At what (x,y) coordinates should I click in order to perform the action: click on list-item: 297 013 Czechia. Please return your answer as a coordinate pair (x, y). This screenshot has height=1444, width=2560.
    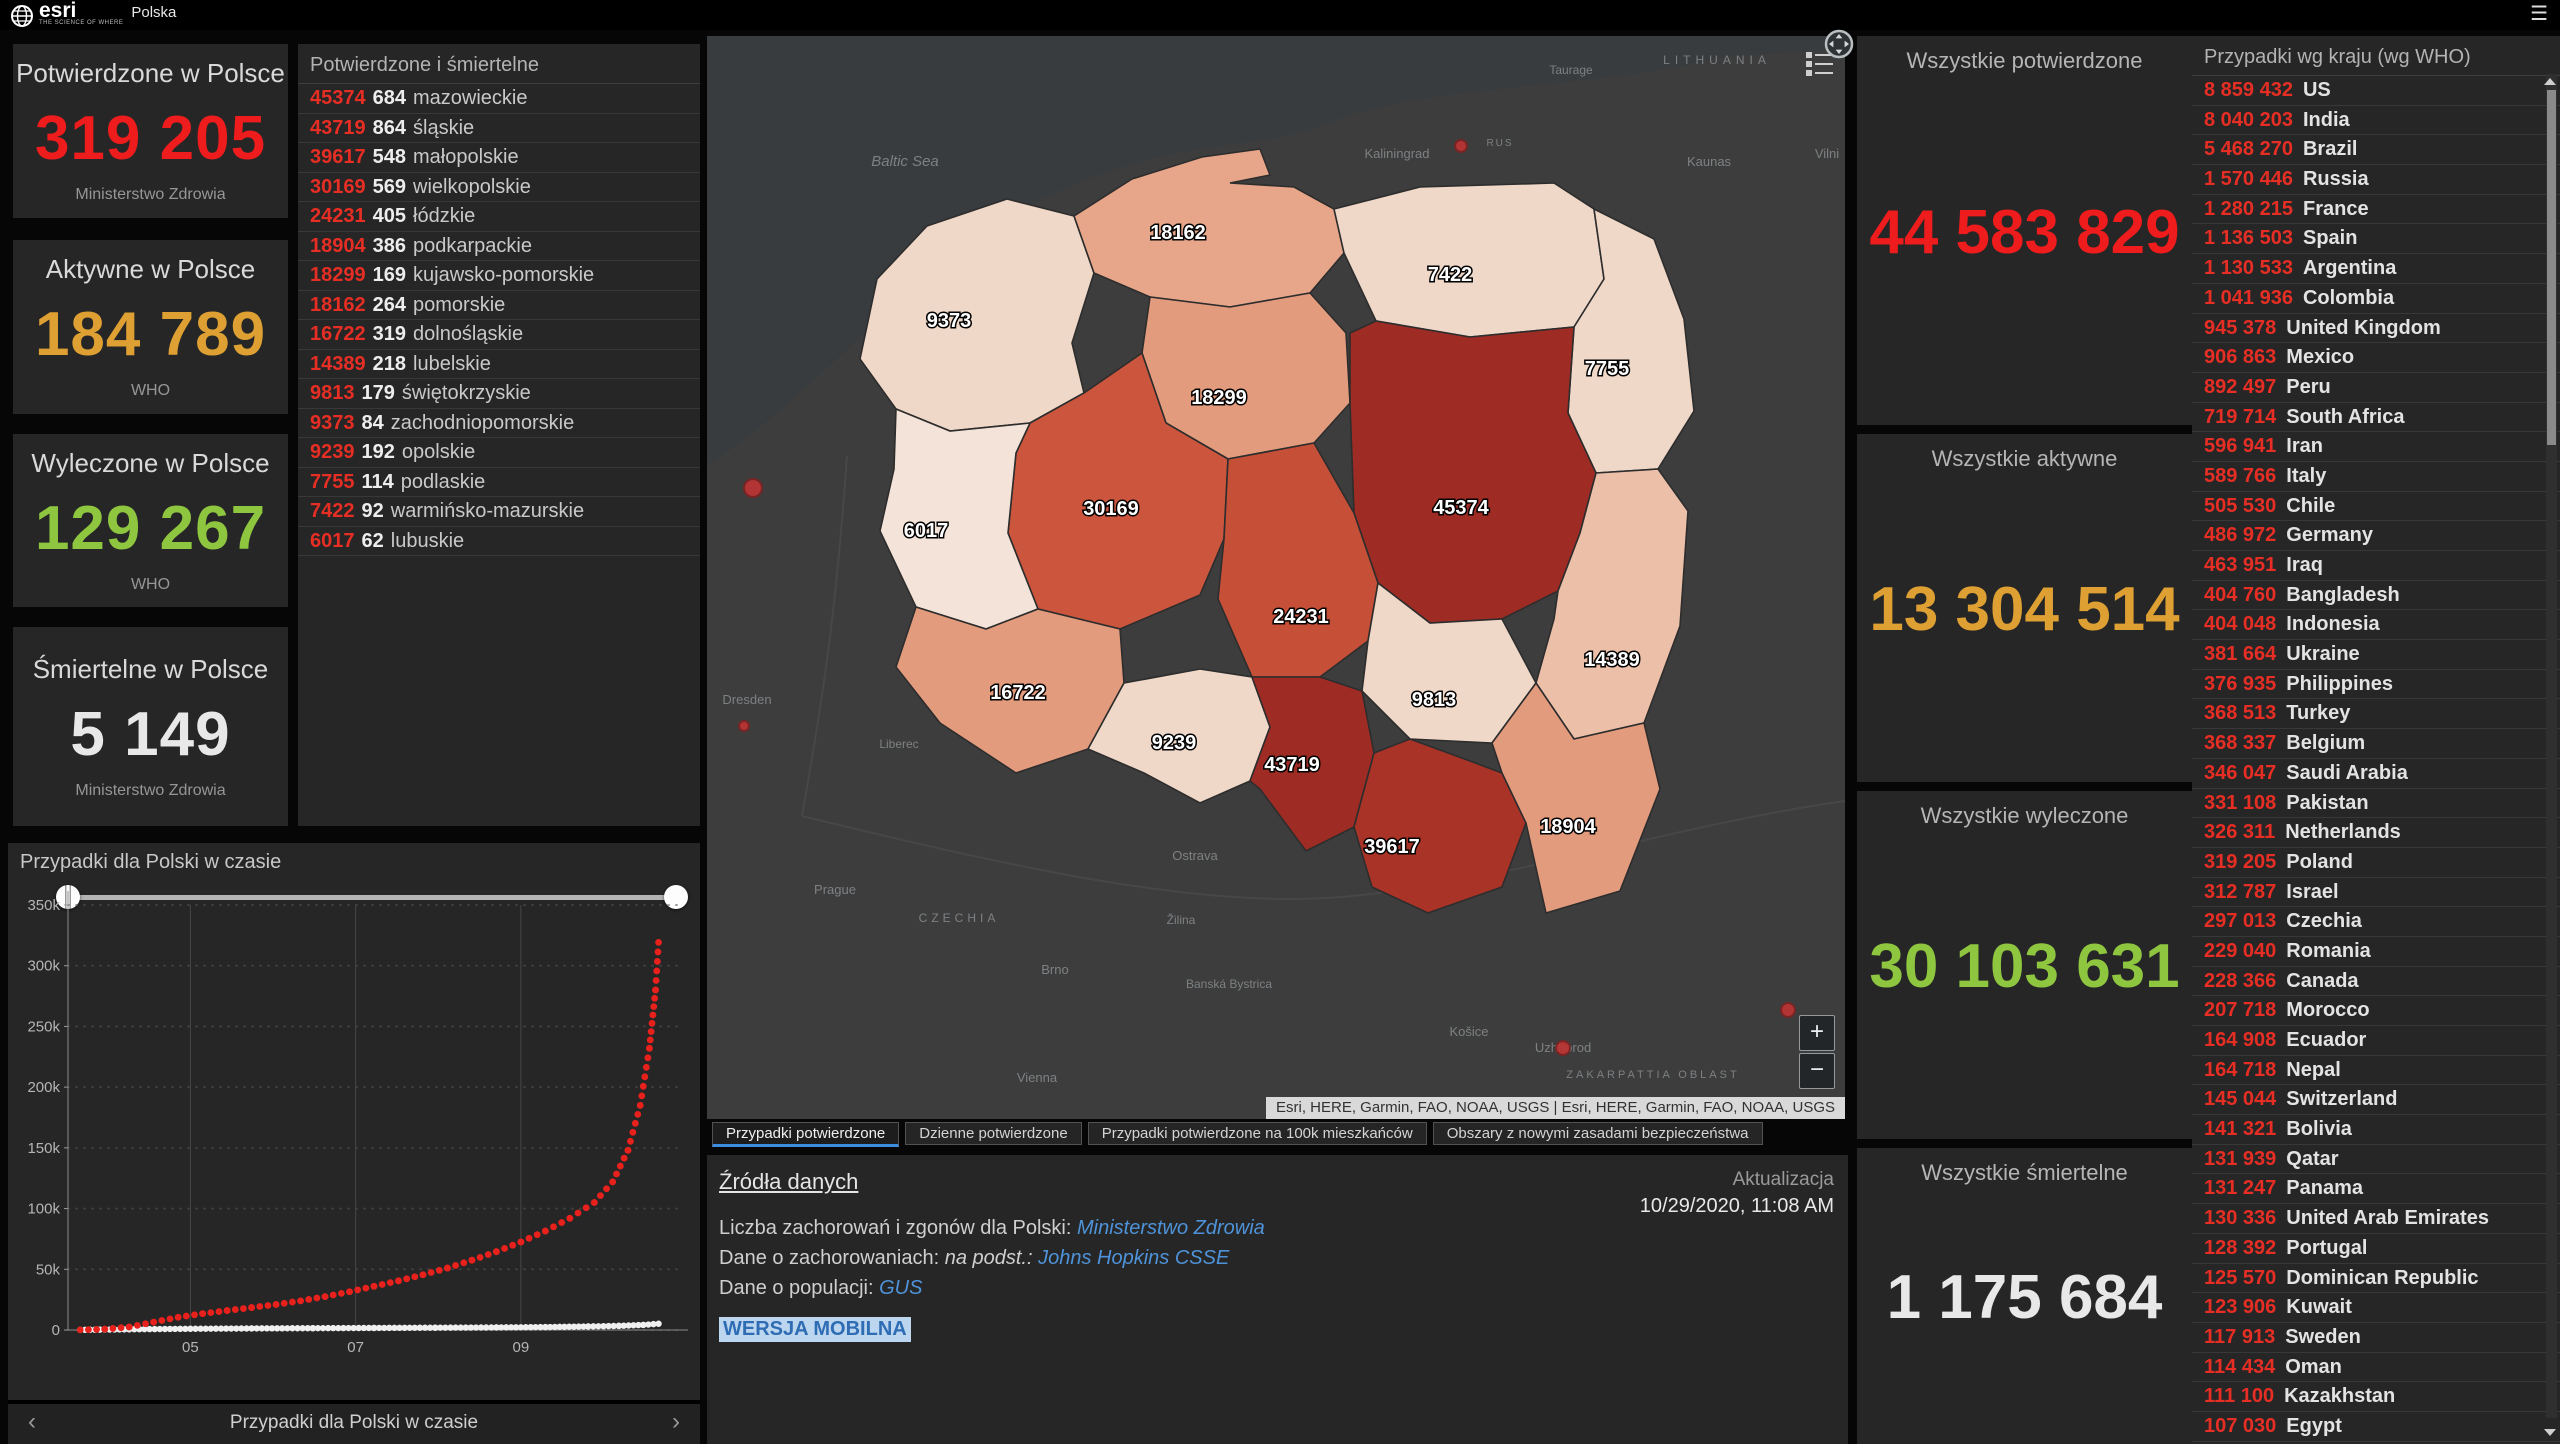
    Looking at the image, I should click on (2376, 922).